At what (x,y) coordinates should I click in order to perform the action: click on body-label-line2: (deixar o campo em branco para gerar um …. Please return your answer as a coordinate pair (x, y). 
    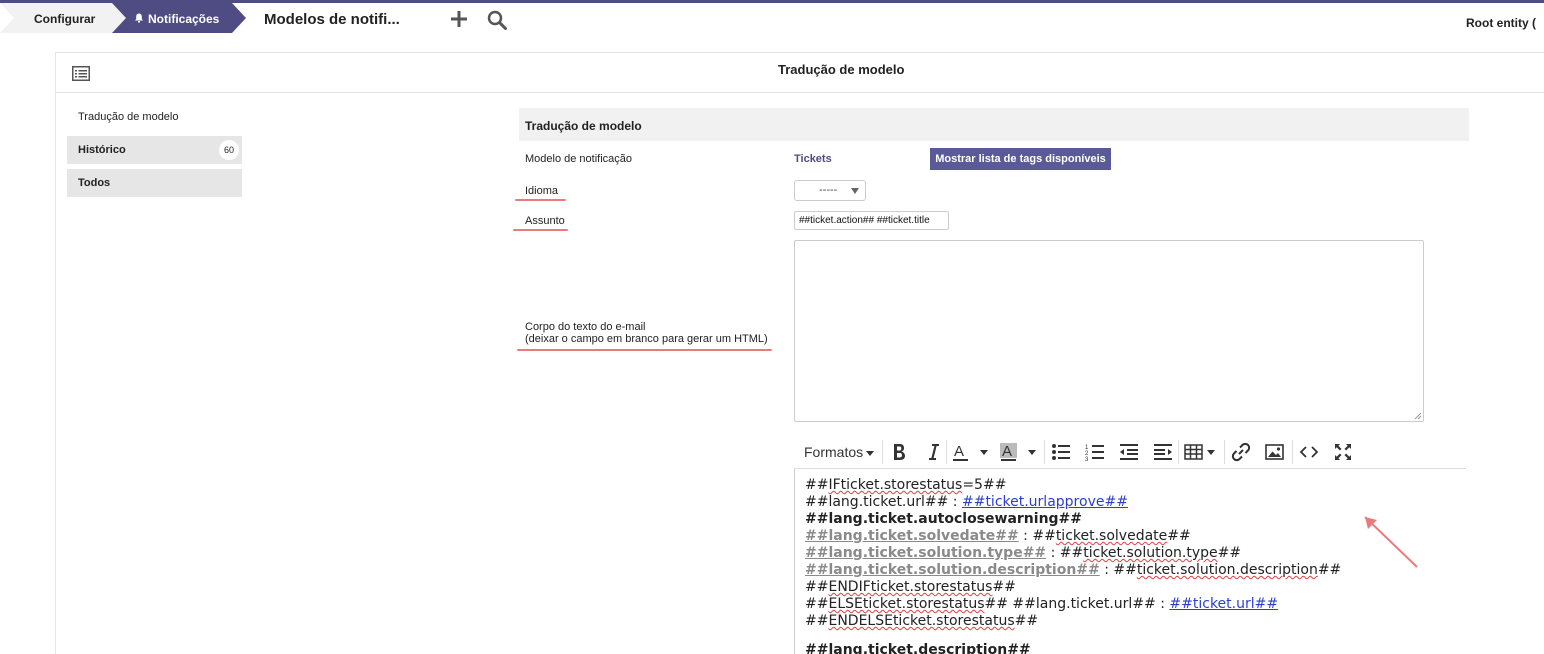
    Looking at the image, I should click on (646, 339).